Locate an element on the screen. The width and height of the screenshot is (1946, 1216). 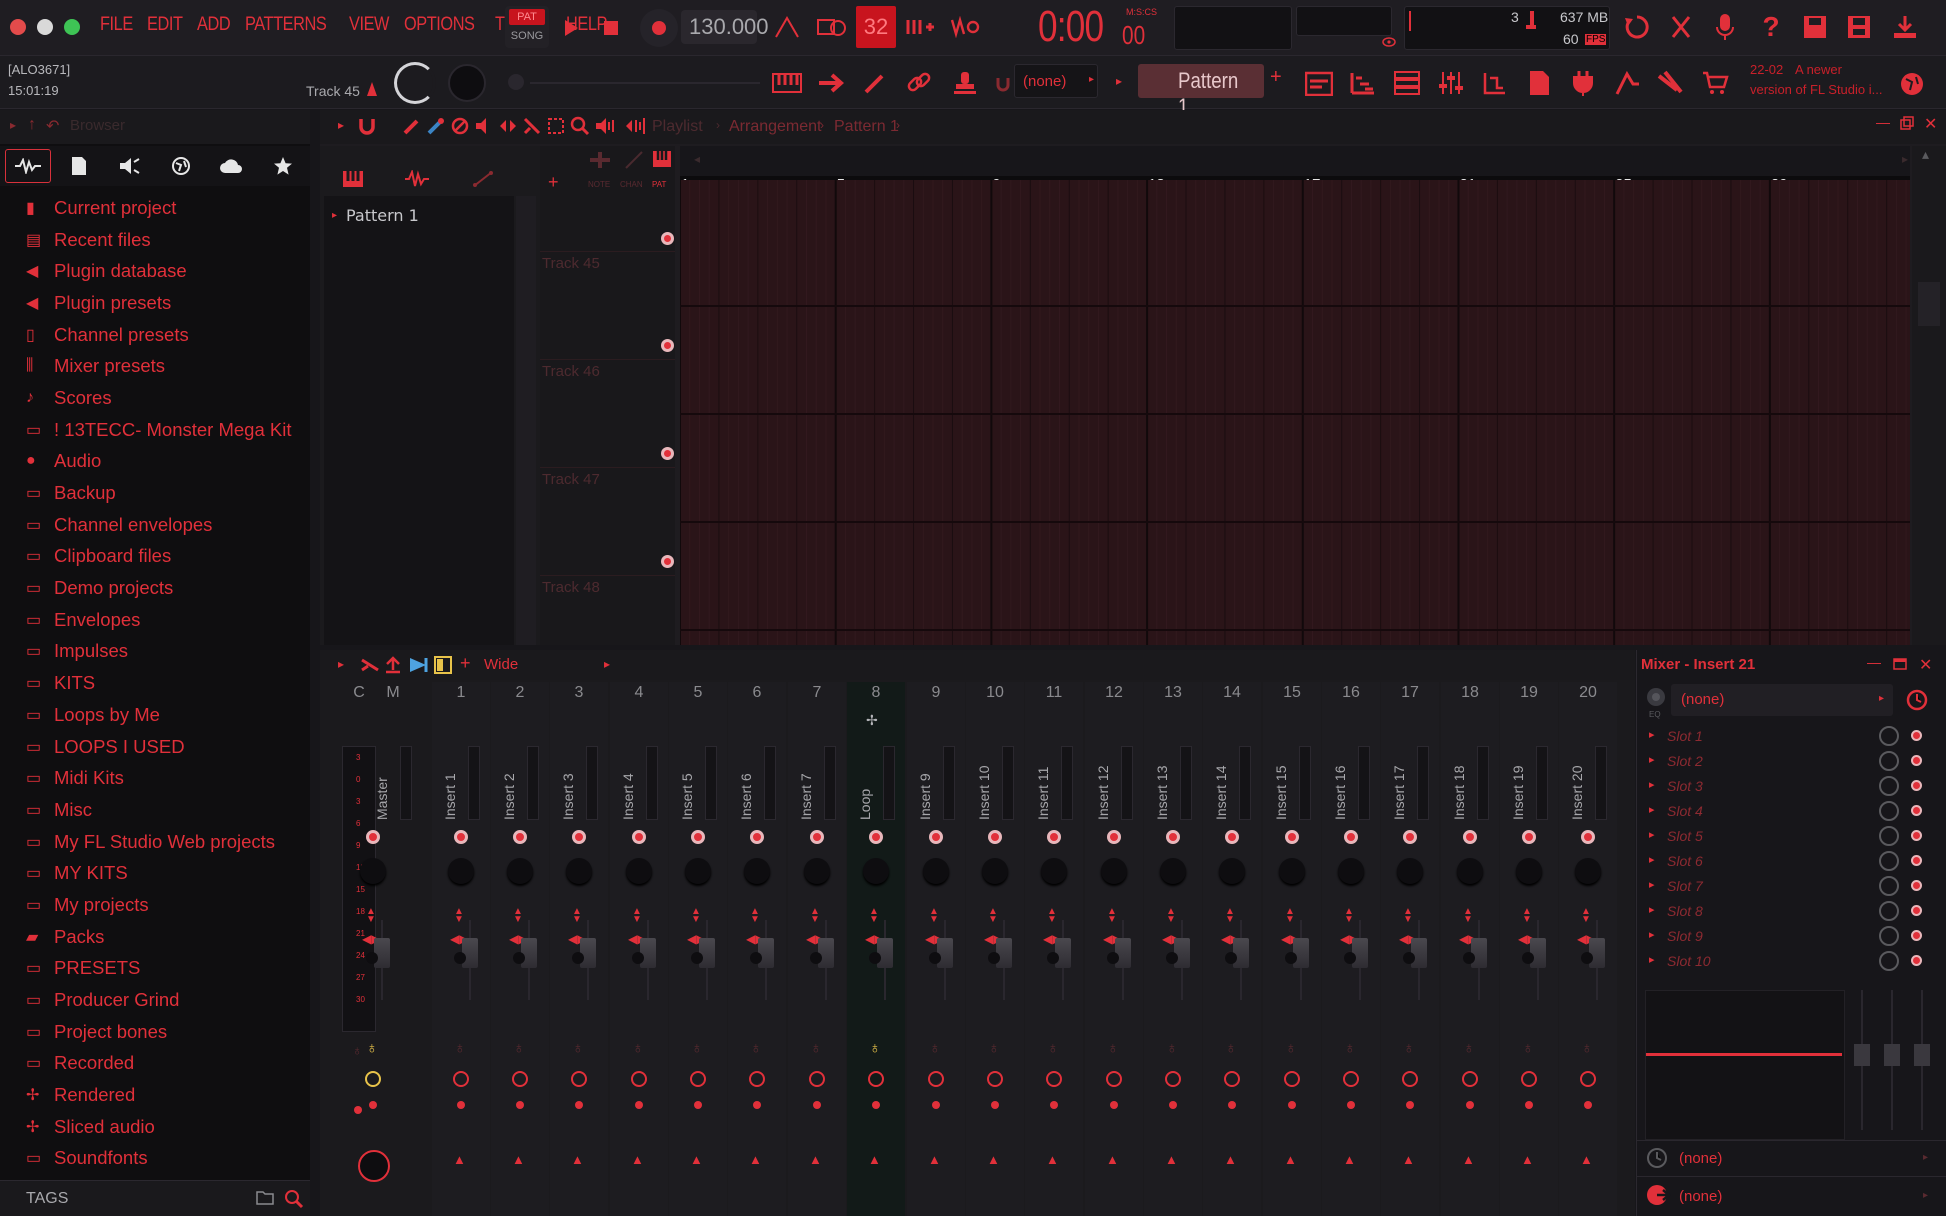
pat-song-switch: PAT SONG is located at coordinates (527, 27).